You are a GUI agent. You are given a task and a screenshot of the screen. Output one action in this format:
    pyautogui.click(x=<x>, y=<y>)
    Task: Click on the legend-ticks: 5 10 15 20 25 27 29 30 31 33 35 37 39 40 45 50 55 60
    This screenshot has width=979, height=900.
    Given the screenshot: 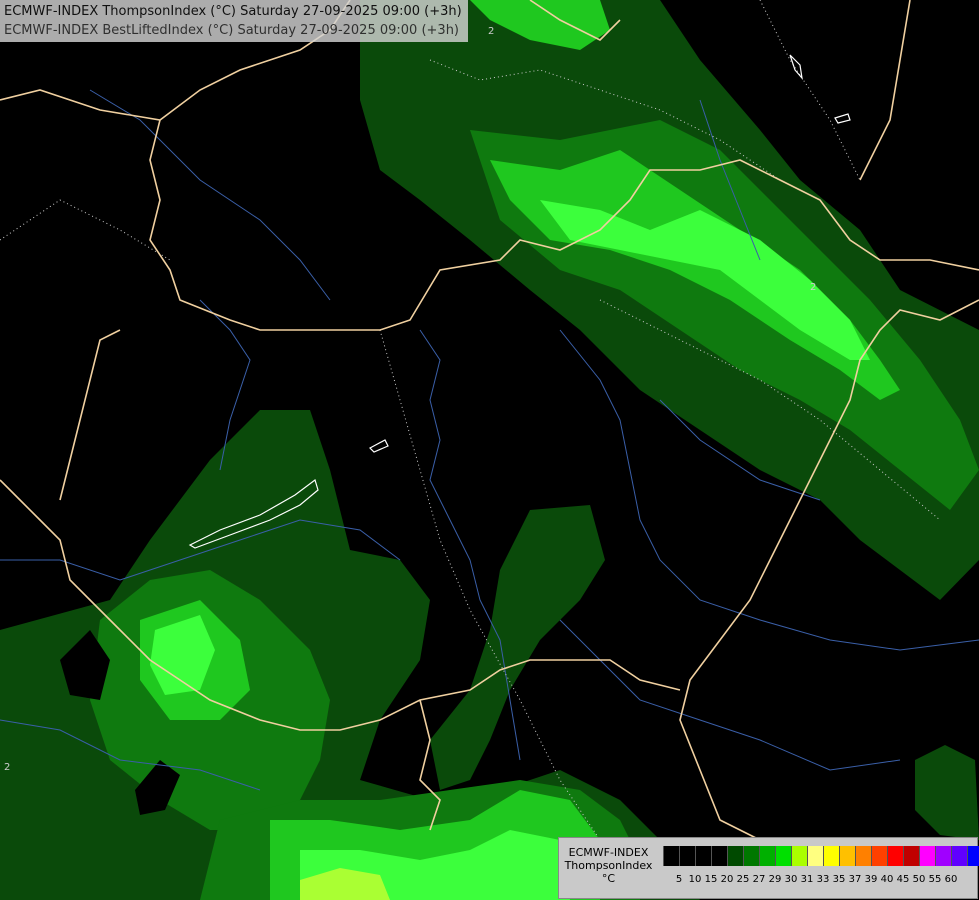 What is the action you would take?
    pyautogui.click(x=811, y=881)
    